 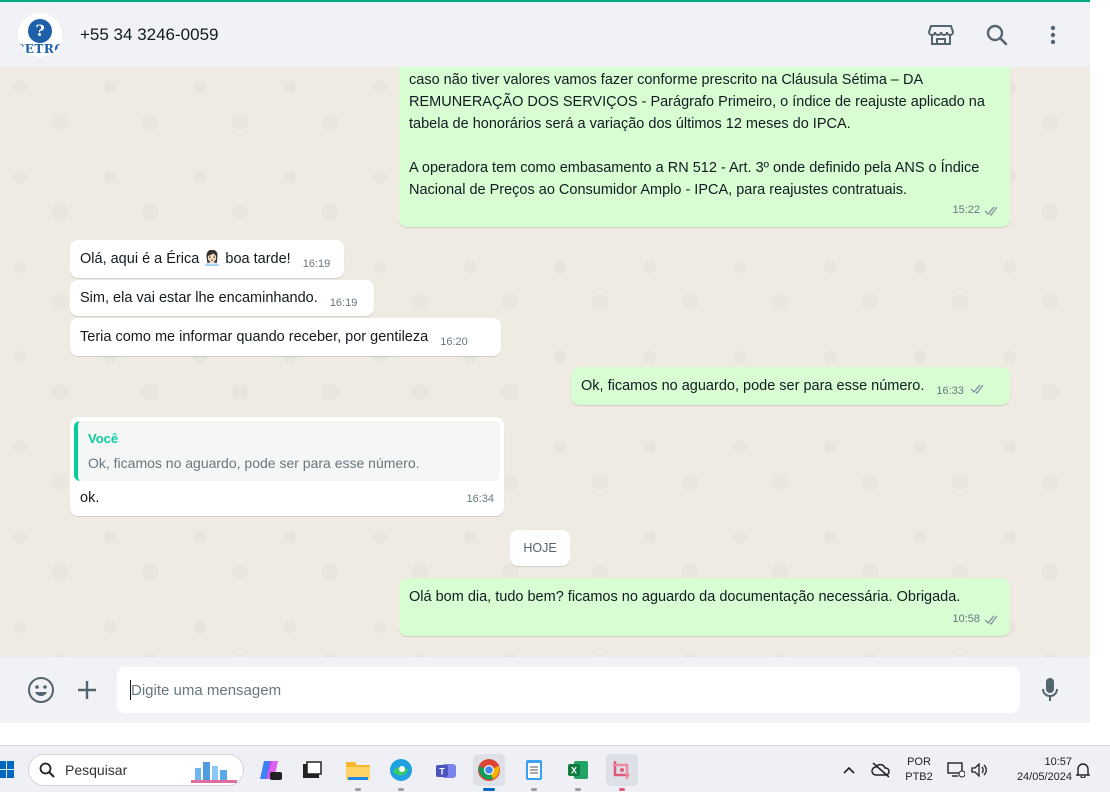 What do you see at coordinates (941, 35) in the screenshot?
I see `catalog-store-icon` at bounding box center [941, 35].